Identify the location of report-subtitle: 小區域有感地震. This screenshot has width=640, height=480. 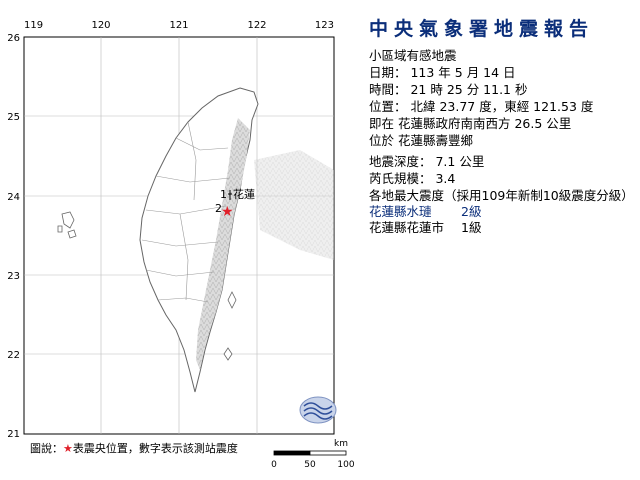
(413, 55).